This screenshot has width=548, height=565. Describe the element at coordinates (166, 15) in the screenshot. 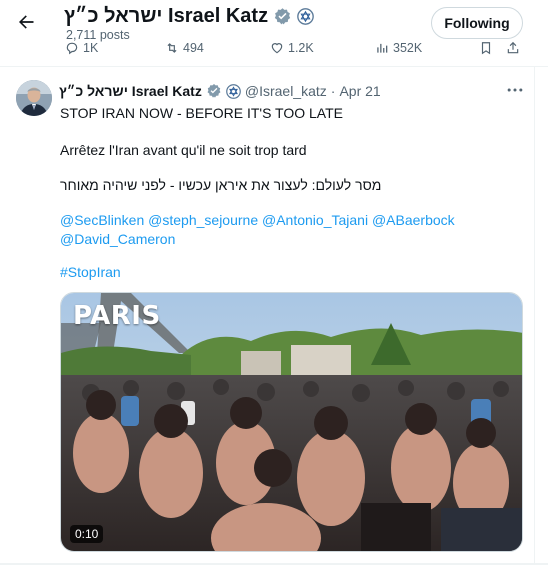

I see `profile-display-name: ישראל כ״ץ Israel Katz` at that location.